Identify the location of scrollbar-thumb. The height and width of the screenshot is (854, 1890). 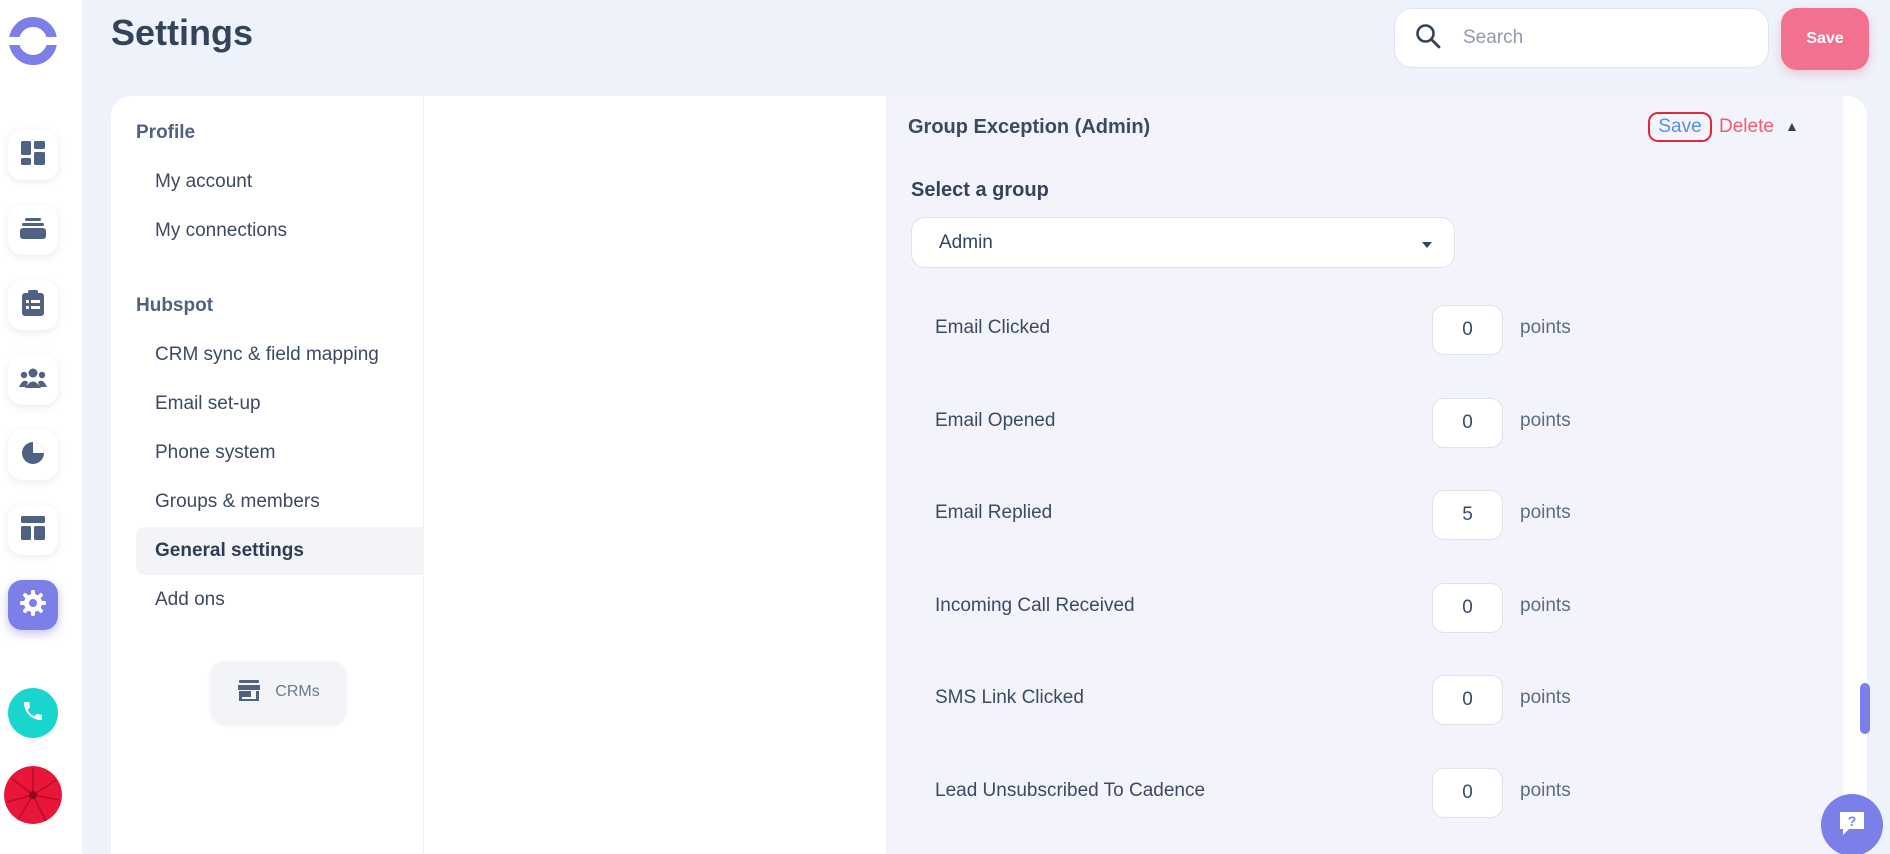
(1865, 708).